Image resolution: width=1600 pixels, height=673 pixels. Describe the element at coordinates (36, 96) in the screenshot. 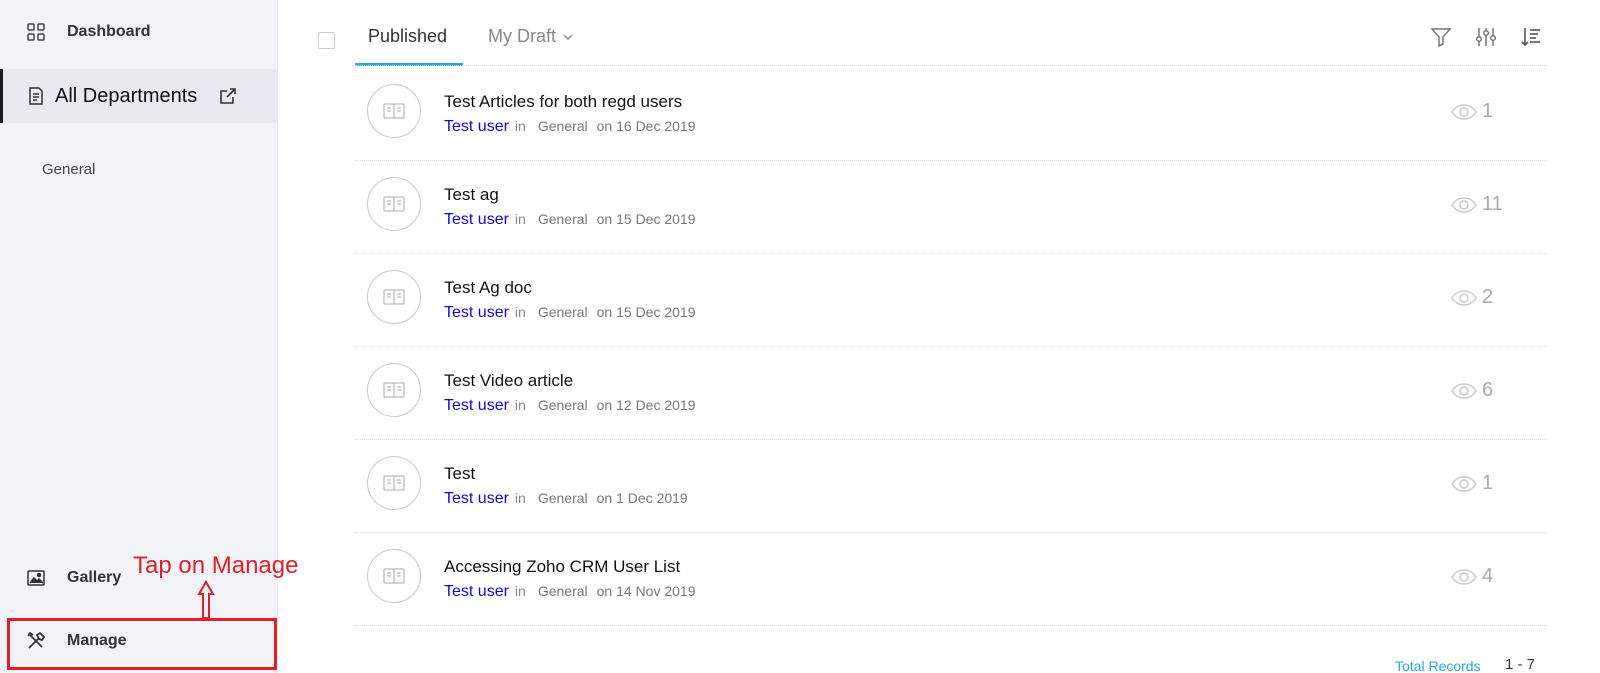

I see `document-icon` at that location.